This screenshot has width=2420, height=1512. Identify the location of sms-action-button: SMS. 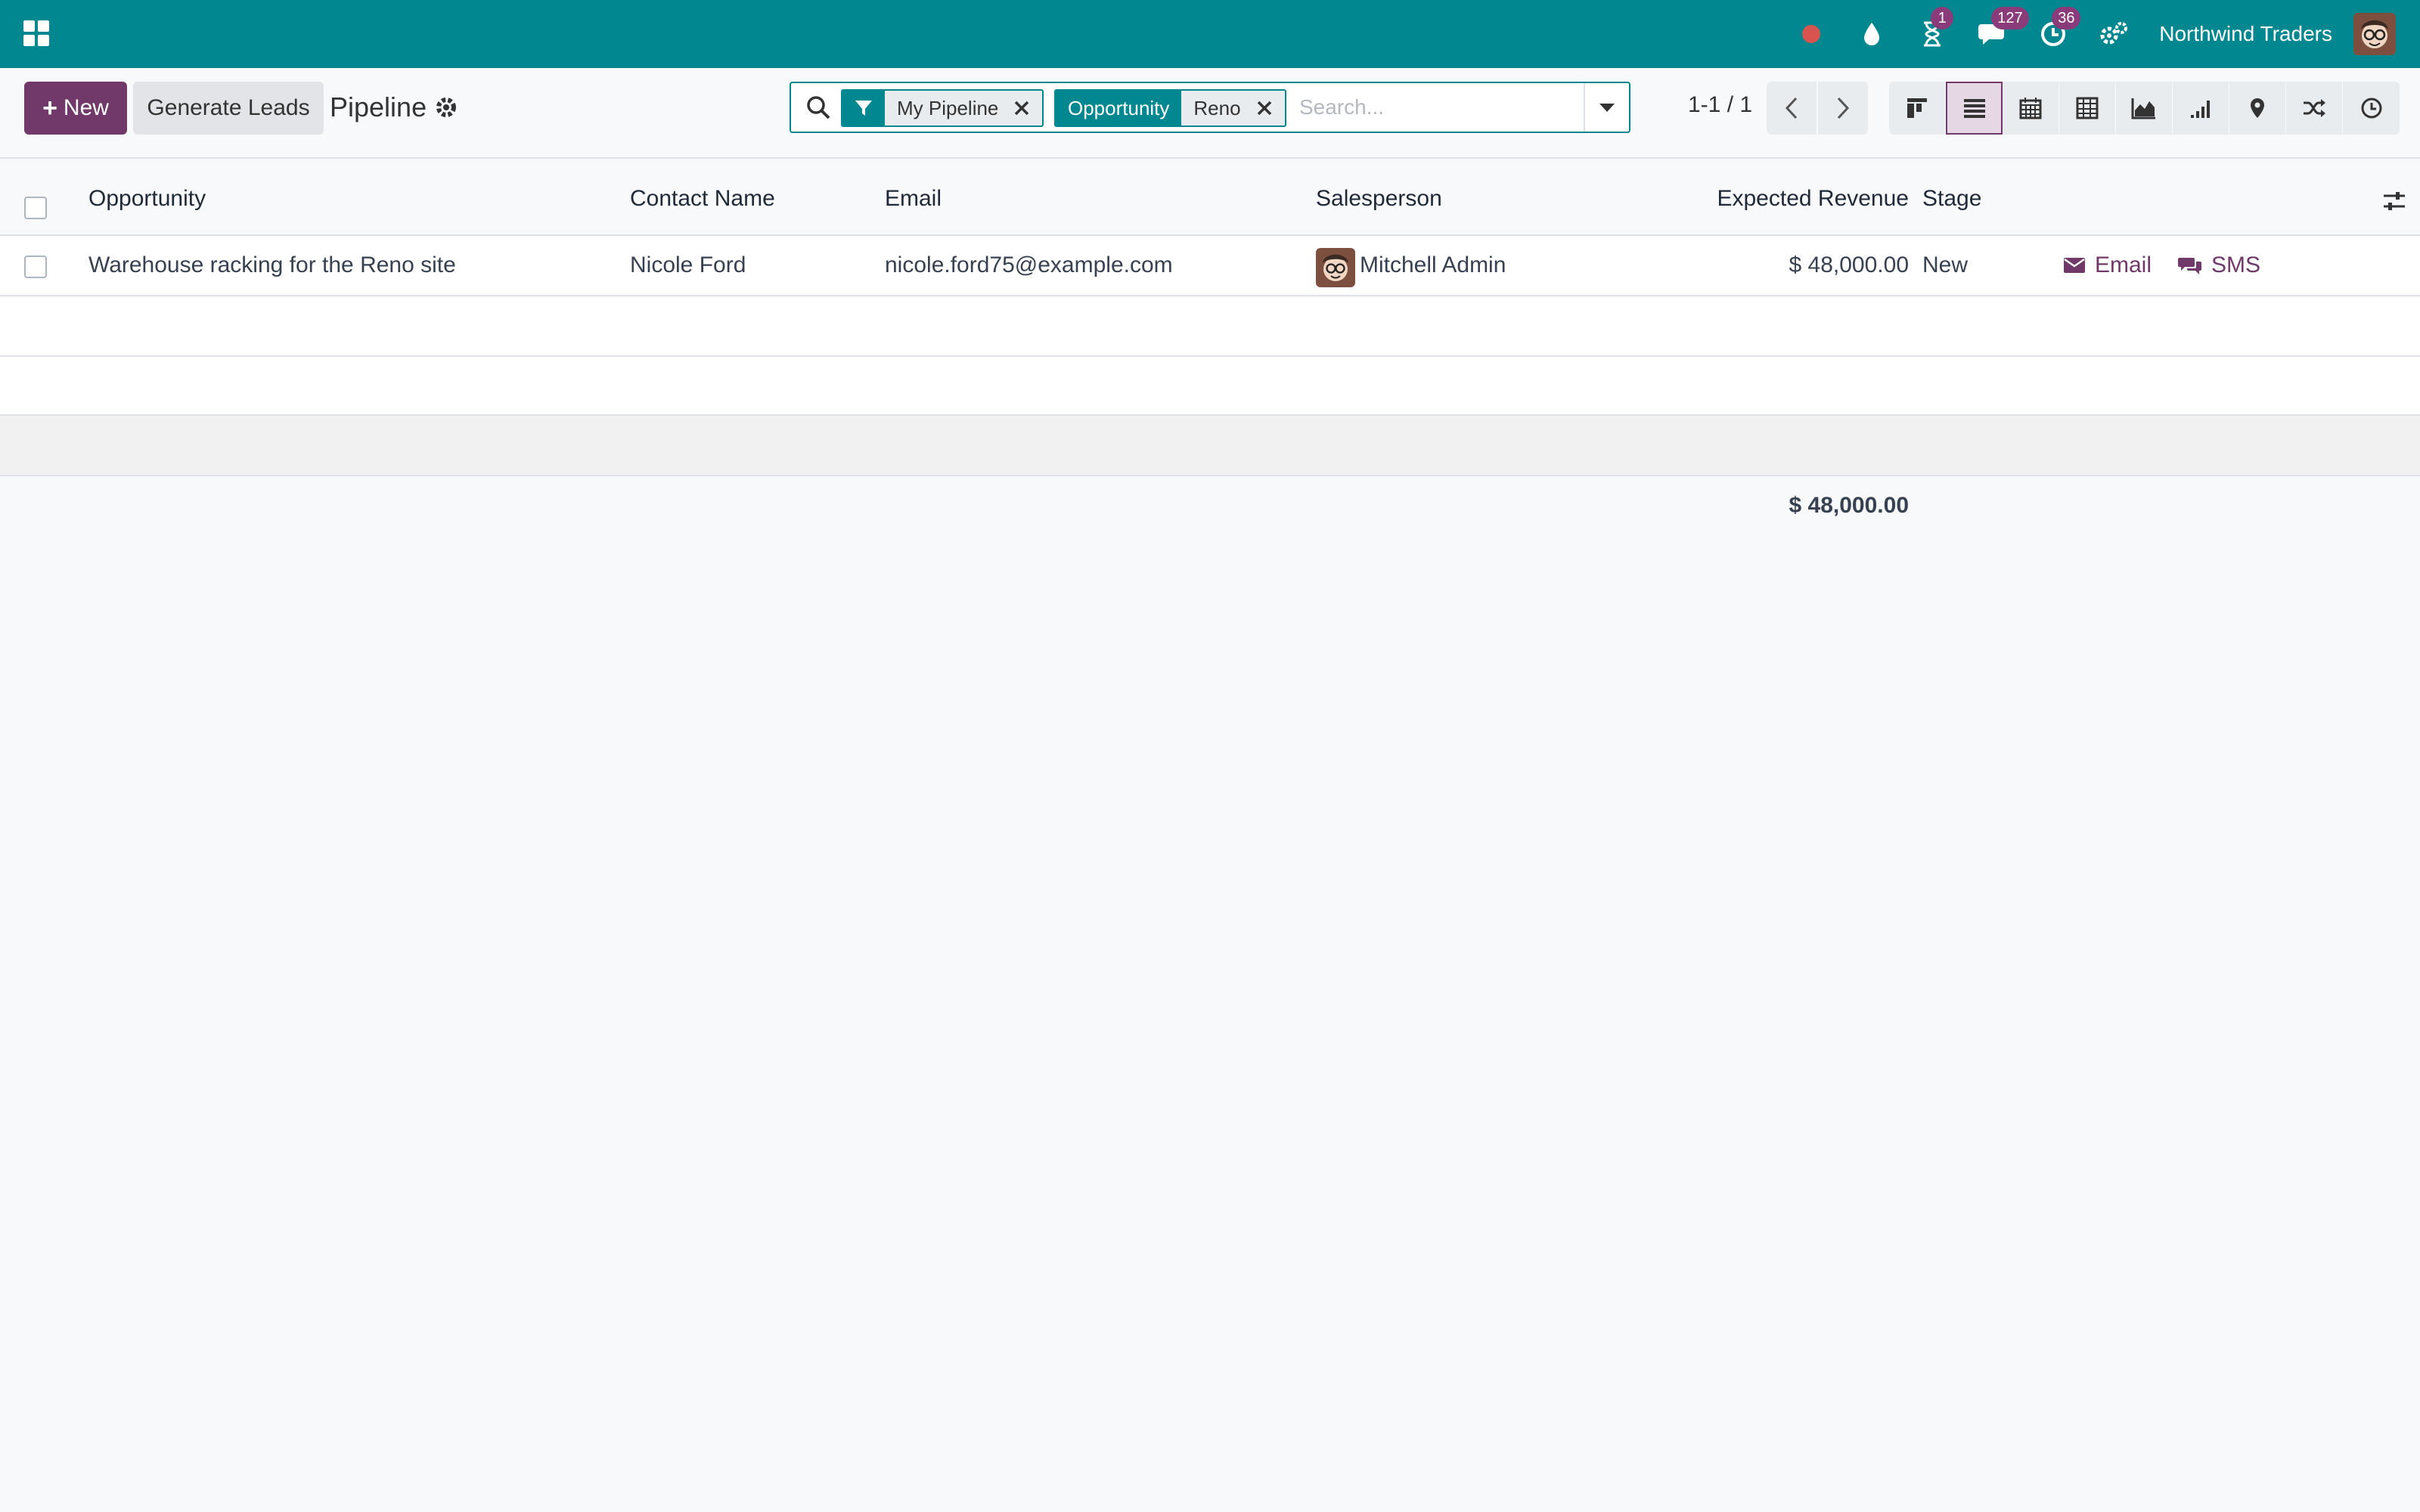
(2219, 265).